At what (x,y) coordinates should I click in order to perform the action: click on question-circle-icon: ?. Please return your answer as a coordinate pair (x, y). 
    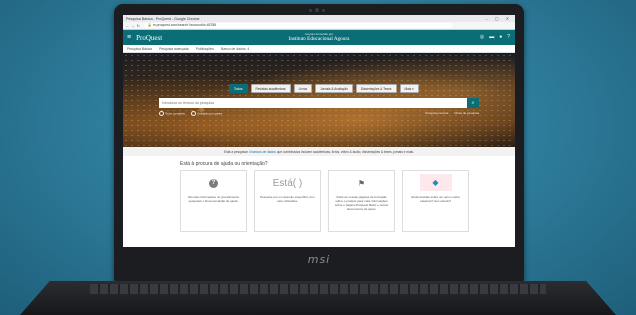
    Looking at the image, I should click on (213, 183).